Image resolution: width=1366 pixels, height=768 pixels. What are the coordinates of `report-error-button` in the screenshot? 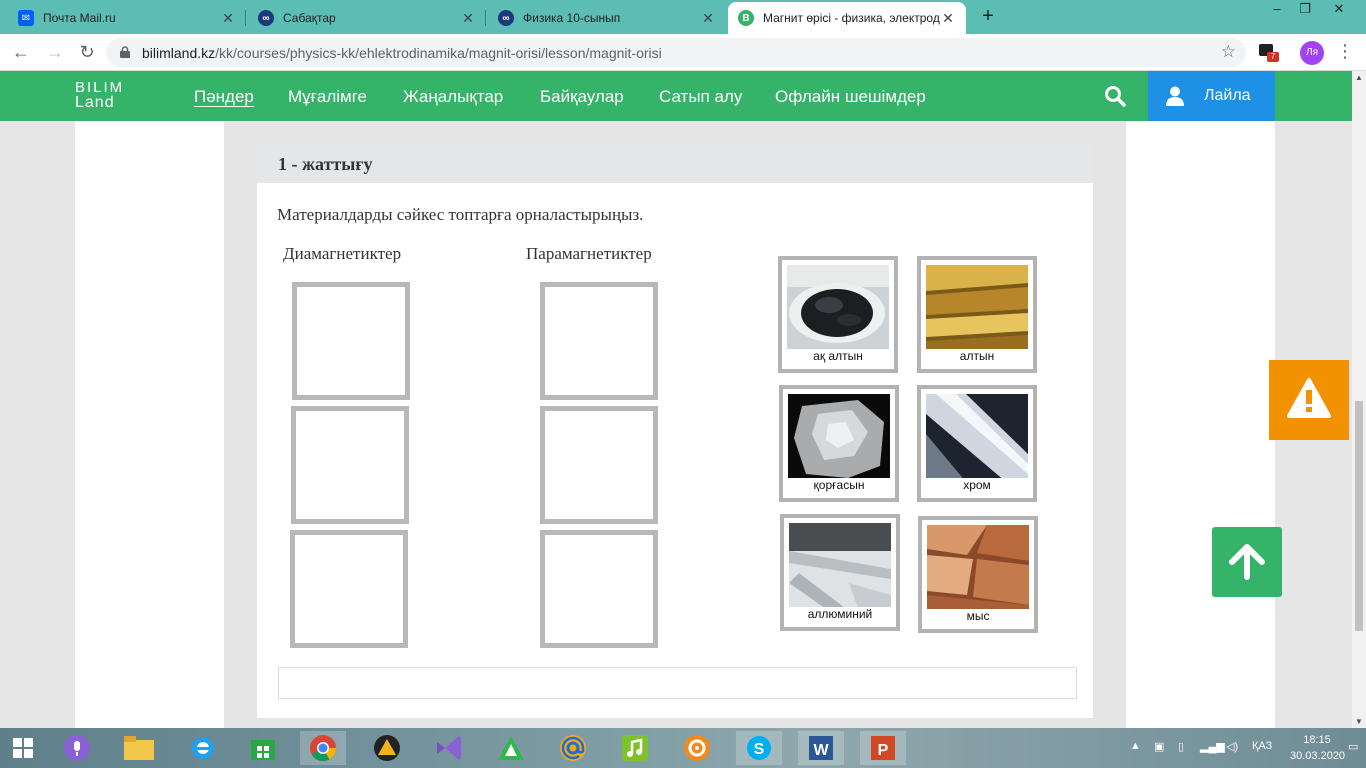 It's located at (1309, 400).